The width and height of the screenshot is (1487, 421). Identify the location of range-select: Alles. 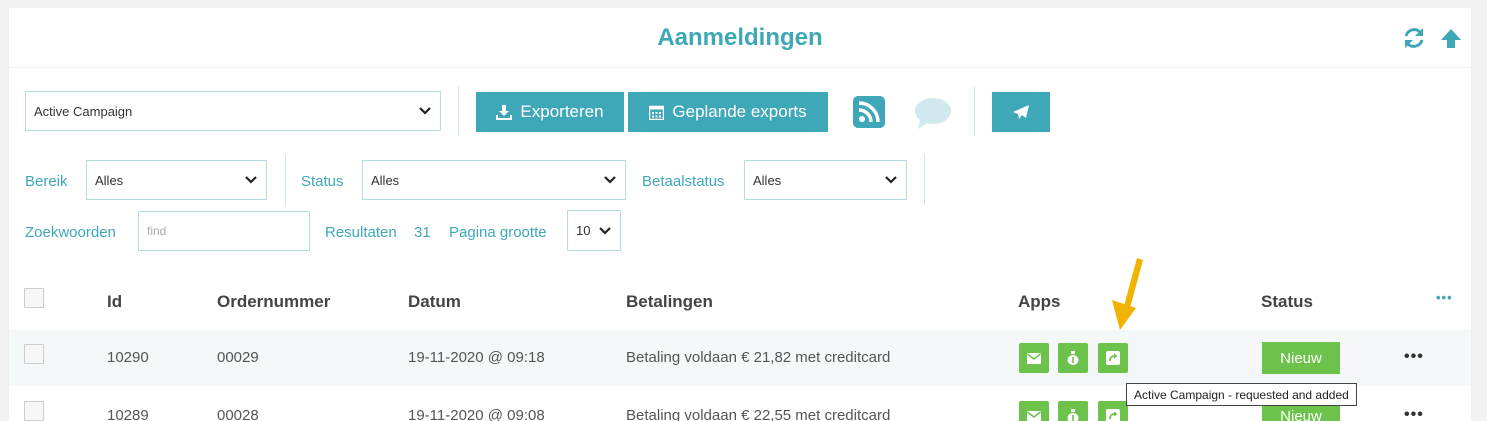
(176, 180).